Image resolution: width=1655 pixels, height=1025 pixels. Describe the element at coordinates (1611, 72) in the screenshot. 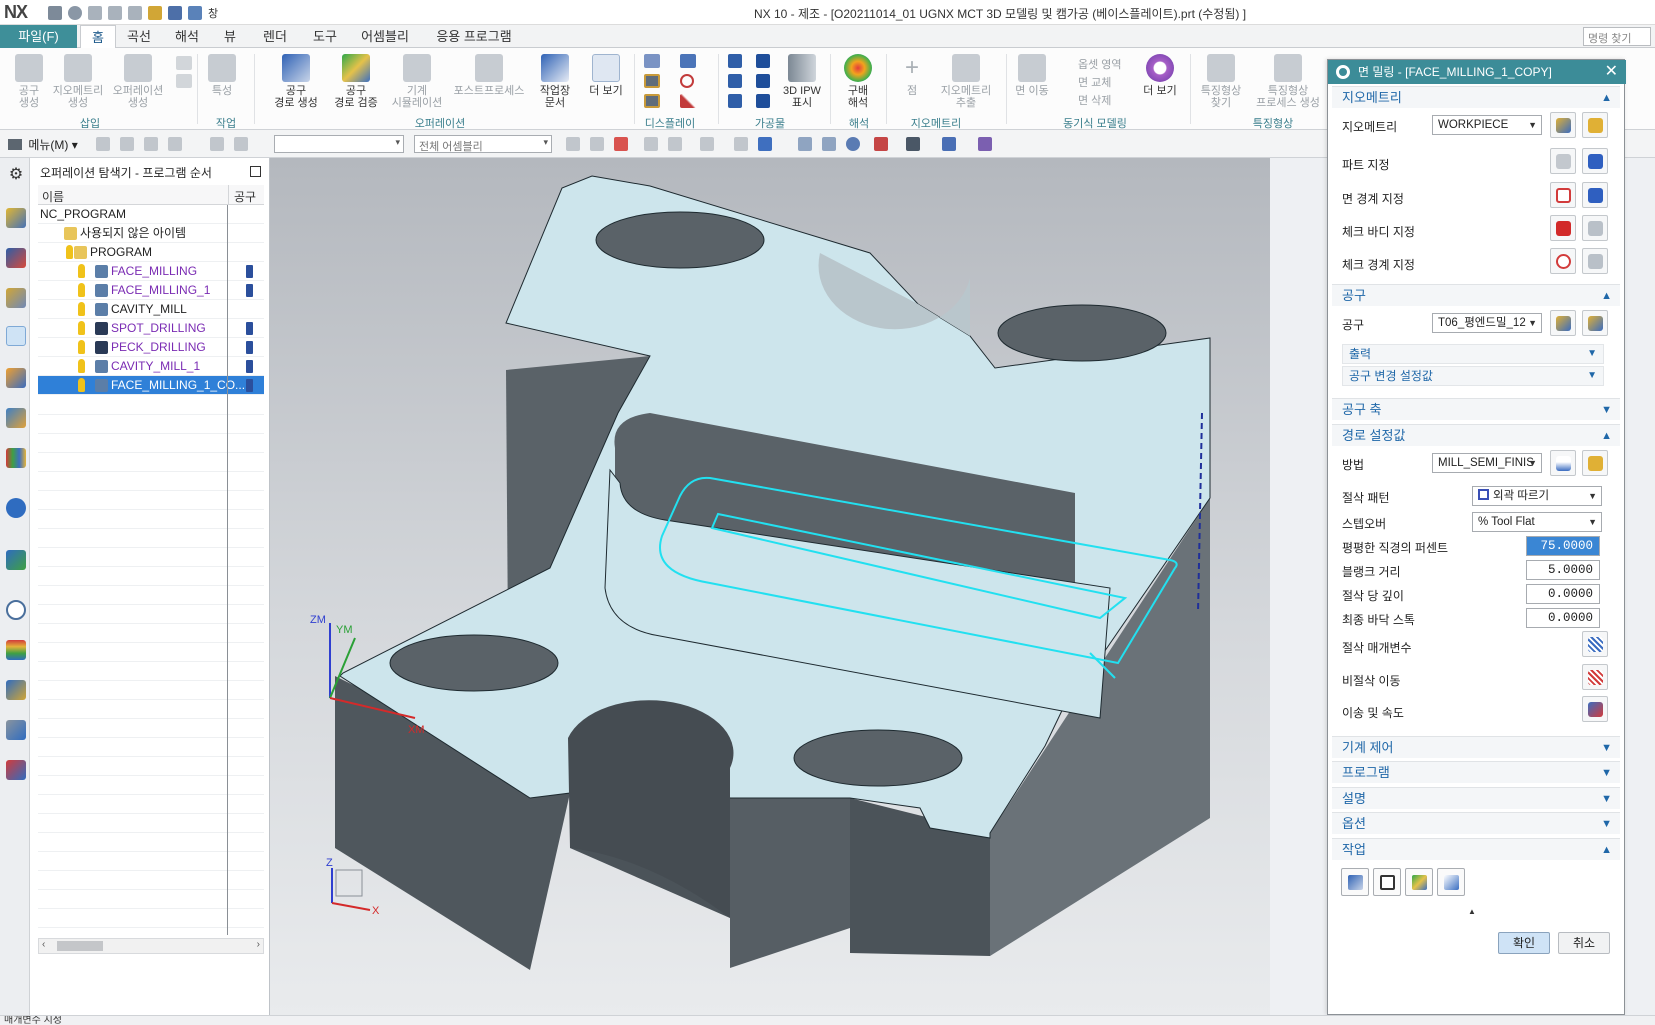

I see `close-icon: ✕` at that location.